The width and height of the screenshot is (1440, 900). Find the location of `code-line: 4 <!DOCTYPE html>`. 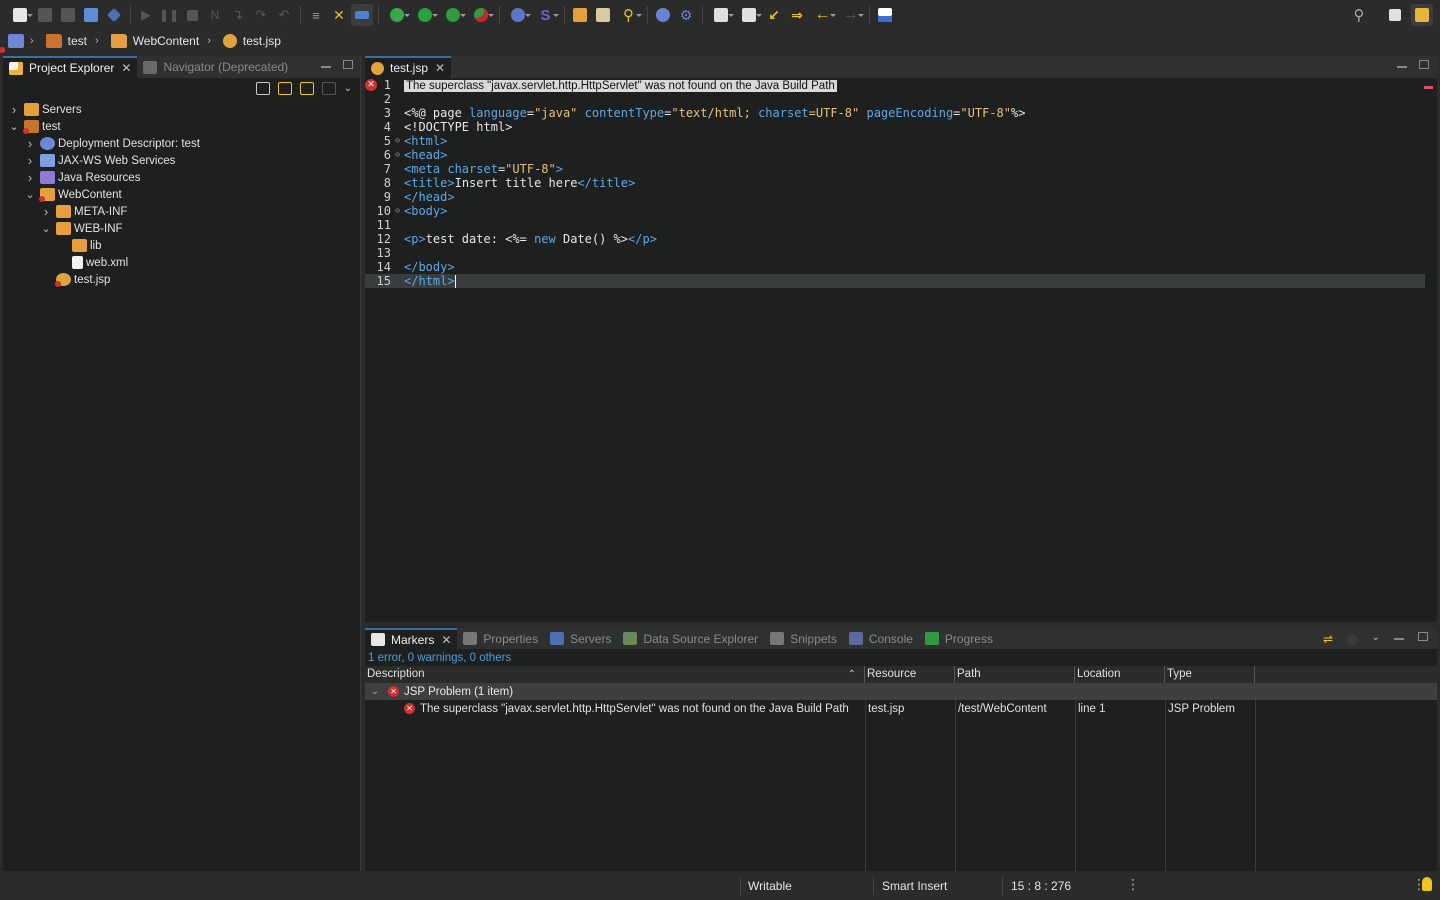

code-line: 4 <!DOCTYPE html> is located at coordinates (901, 127).